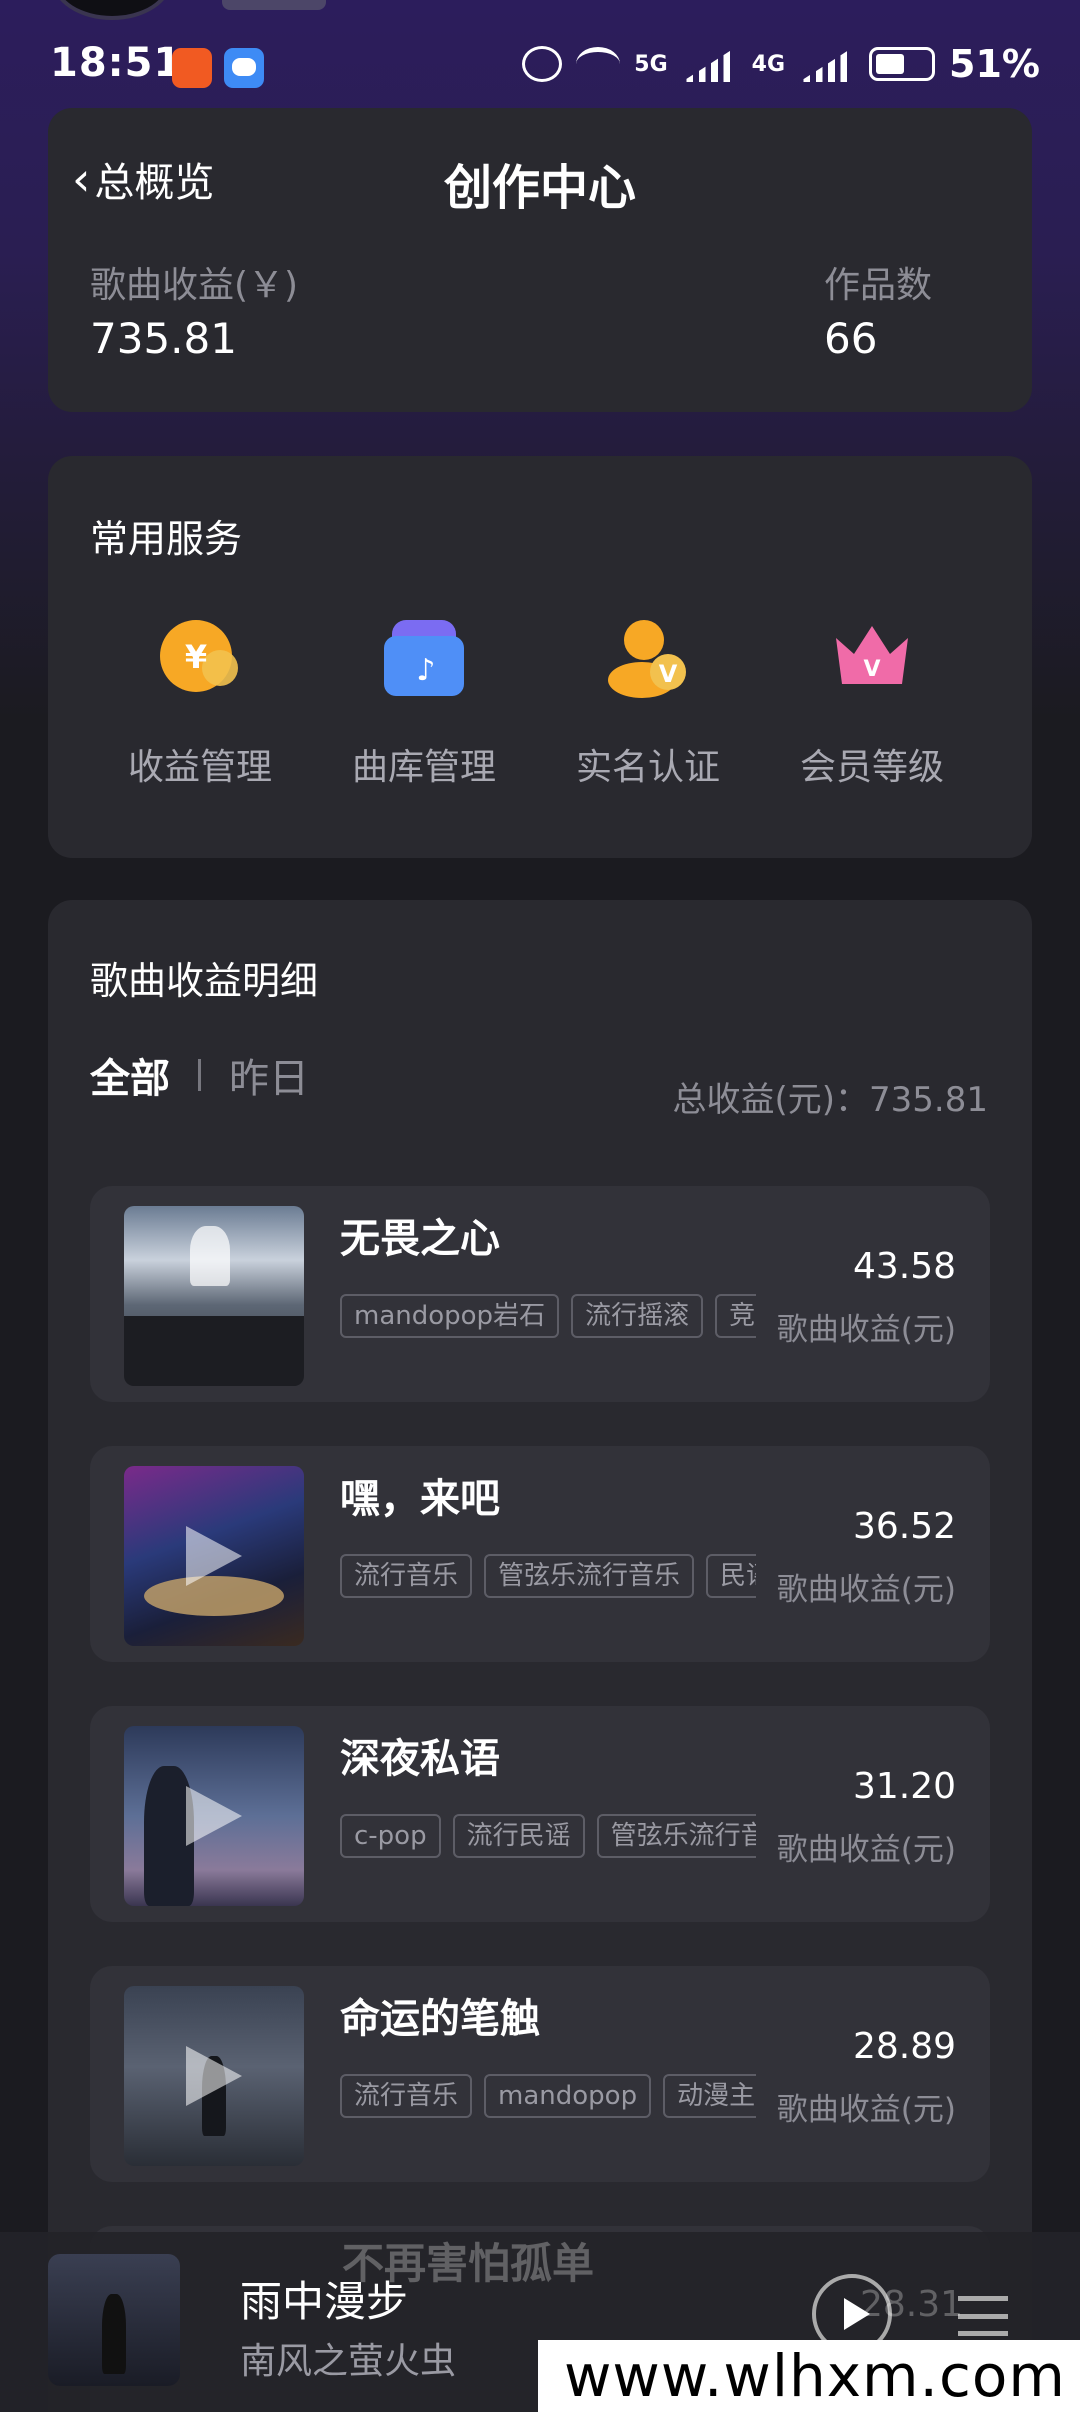 This screenshot has height=2412, width=1080. What do you see at coordinates (348, 2361) in the screenshot?
I see `player-artist: 南风之萤火虫` at bounding box center [348, 2361].